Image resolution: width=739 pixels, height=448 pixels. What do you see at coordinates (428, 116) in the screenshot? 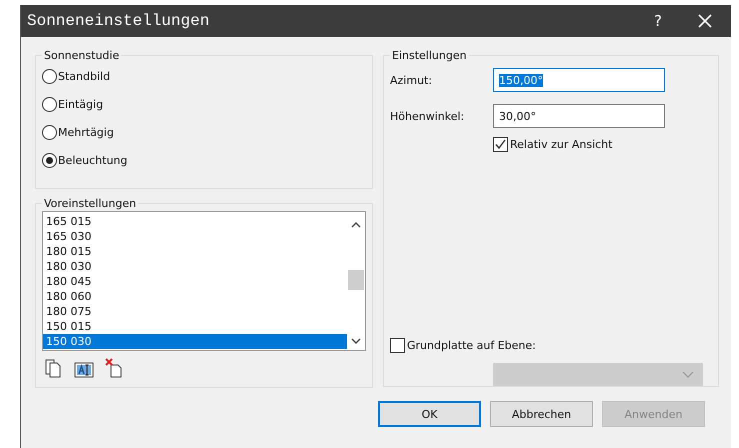
I see `field-label: Höhenwinkel:` at bounding box center [428, 116].